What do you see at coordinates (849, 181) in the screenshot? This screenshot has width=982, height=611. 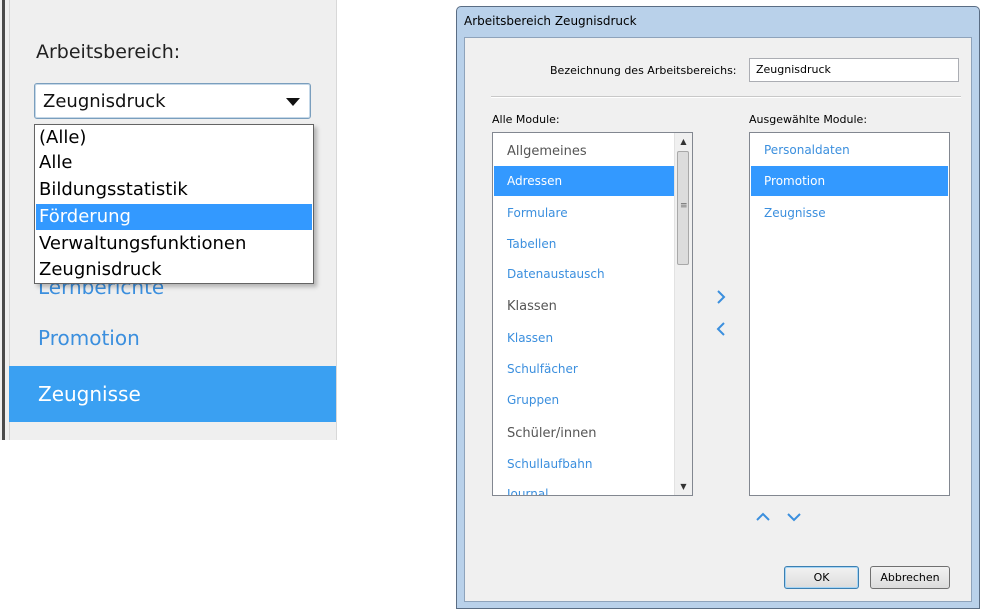 I see `list-item-promotion: Promotion` at bounding box center [849, 181].